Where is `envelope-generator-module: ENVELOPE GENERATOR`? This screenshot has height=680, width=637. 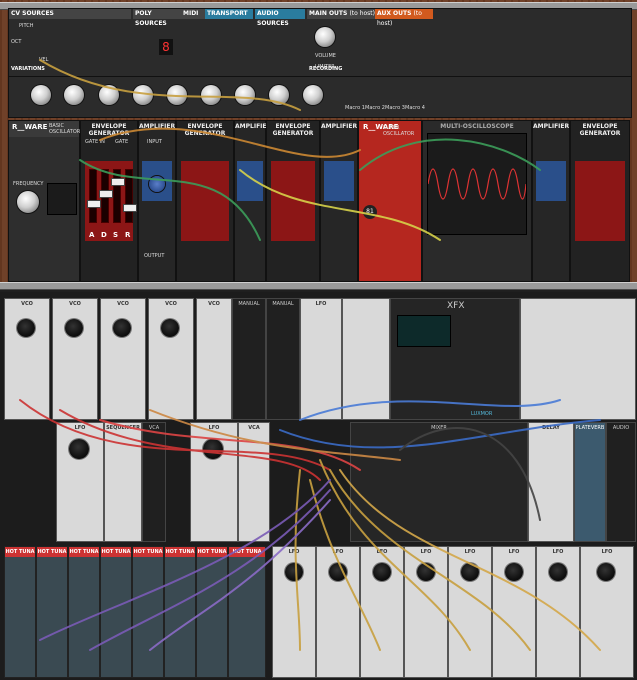 envelope-generator-module: ENVELOPE GENERATOR is located at coordinates (205, 201).